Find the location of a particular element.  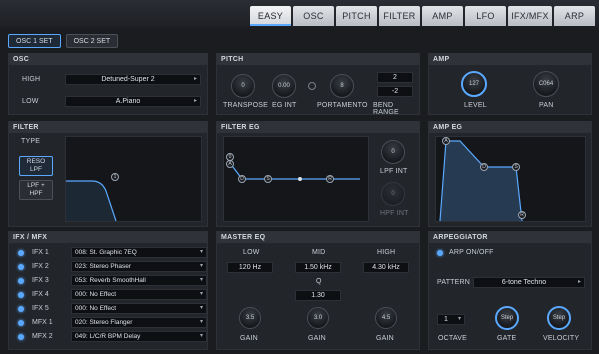

filter-eg-display: 0 A D S R is located at coordinates (296, 179).